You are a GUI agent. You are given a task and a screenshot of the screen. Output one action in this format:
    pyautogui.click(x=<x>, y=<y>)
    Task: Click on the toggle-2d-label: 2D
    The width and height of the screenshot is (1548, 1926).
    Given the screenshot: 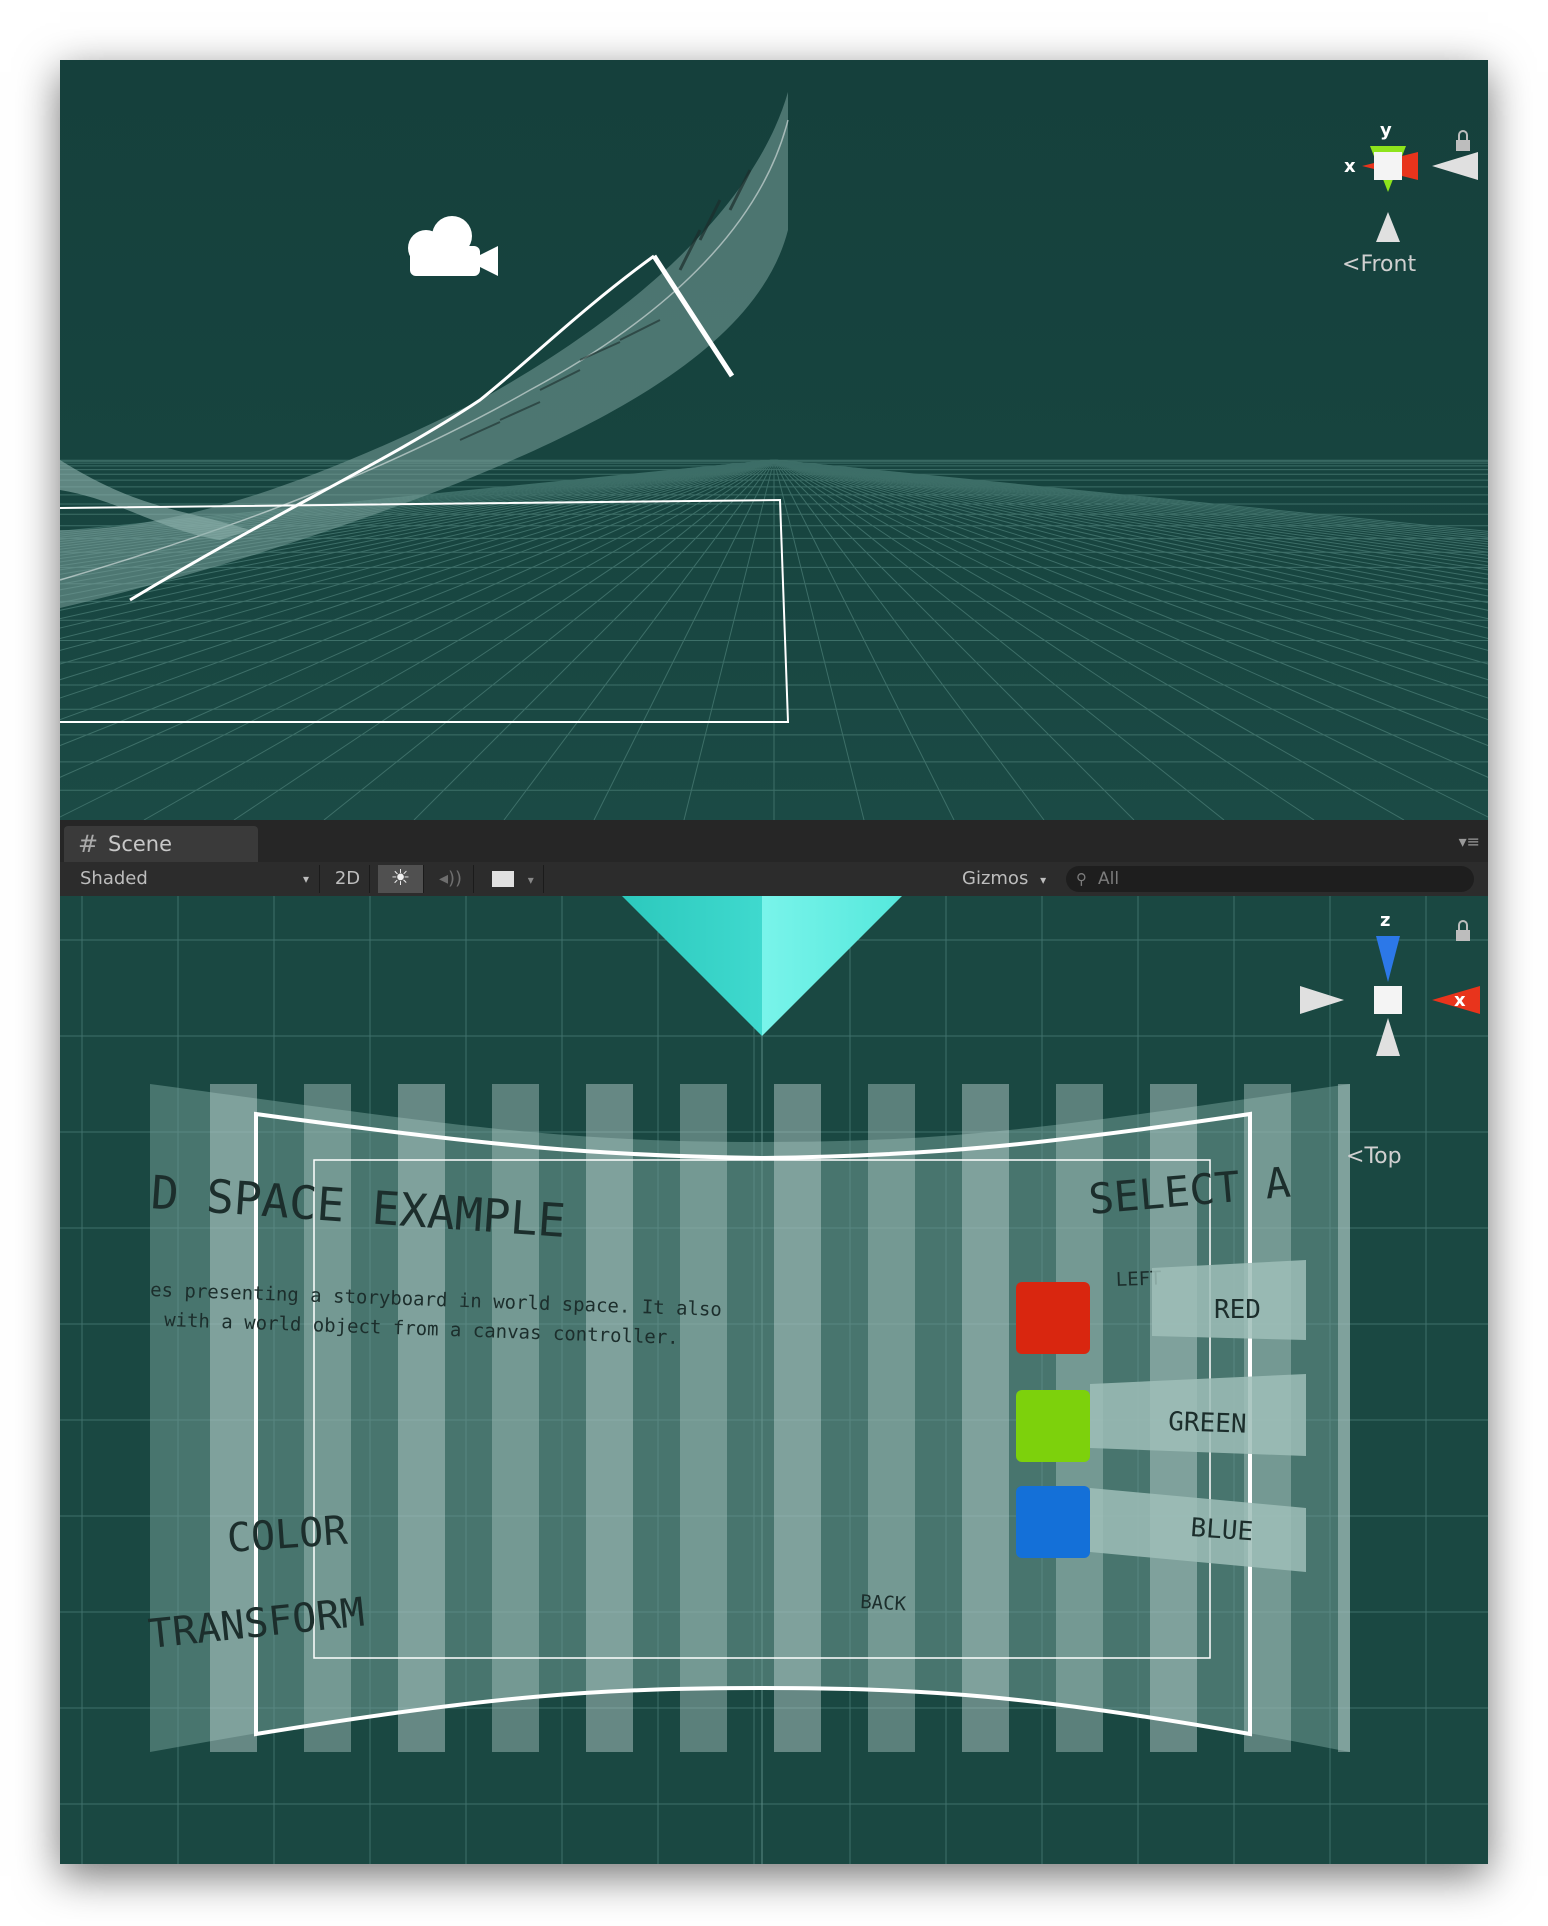 What is the action you would take?
    pyautogui.click(x=347, y=878)
    